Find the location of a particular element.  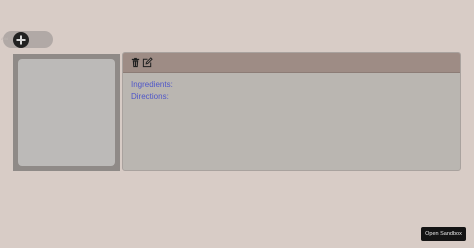

recipe-image-placeholder is located at coordinates (66, 112).